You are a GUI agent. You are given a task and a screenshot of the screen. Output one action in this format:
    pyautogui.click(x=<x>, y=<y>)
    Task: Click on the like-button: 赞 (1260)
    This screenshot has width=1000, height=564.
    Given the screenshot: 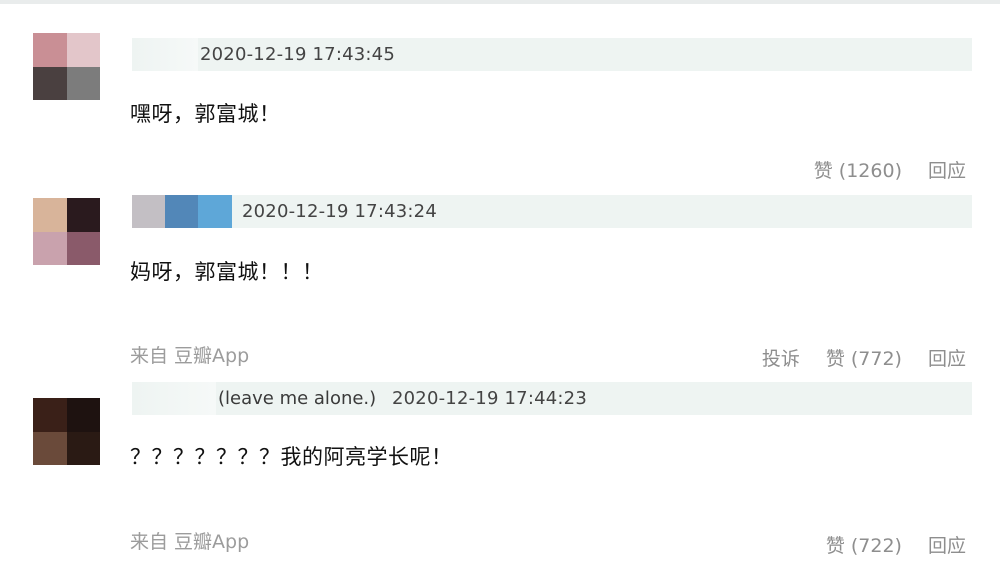 What is the action you would take?
    pyautogui.click(x=858, y=169)
    